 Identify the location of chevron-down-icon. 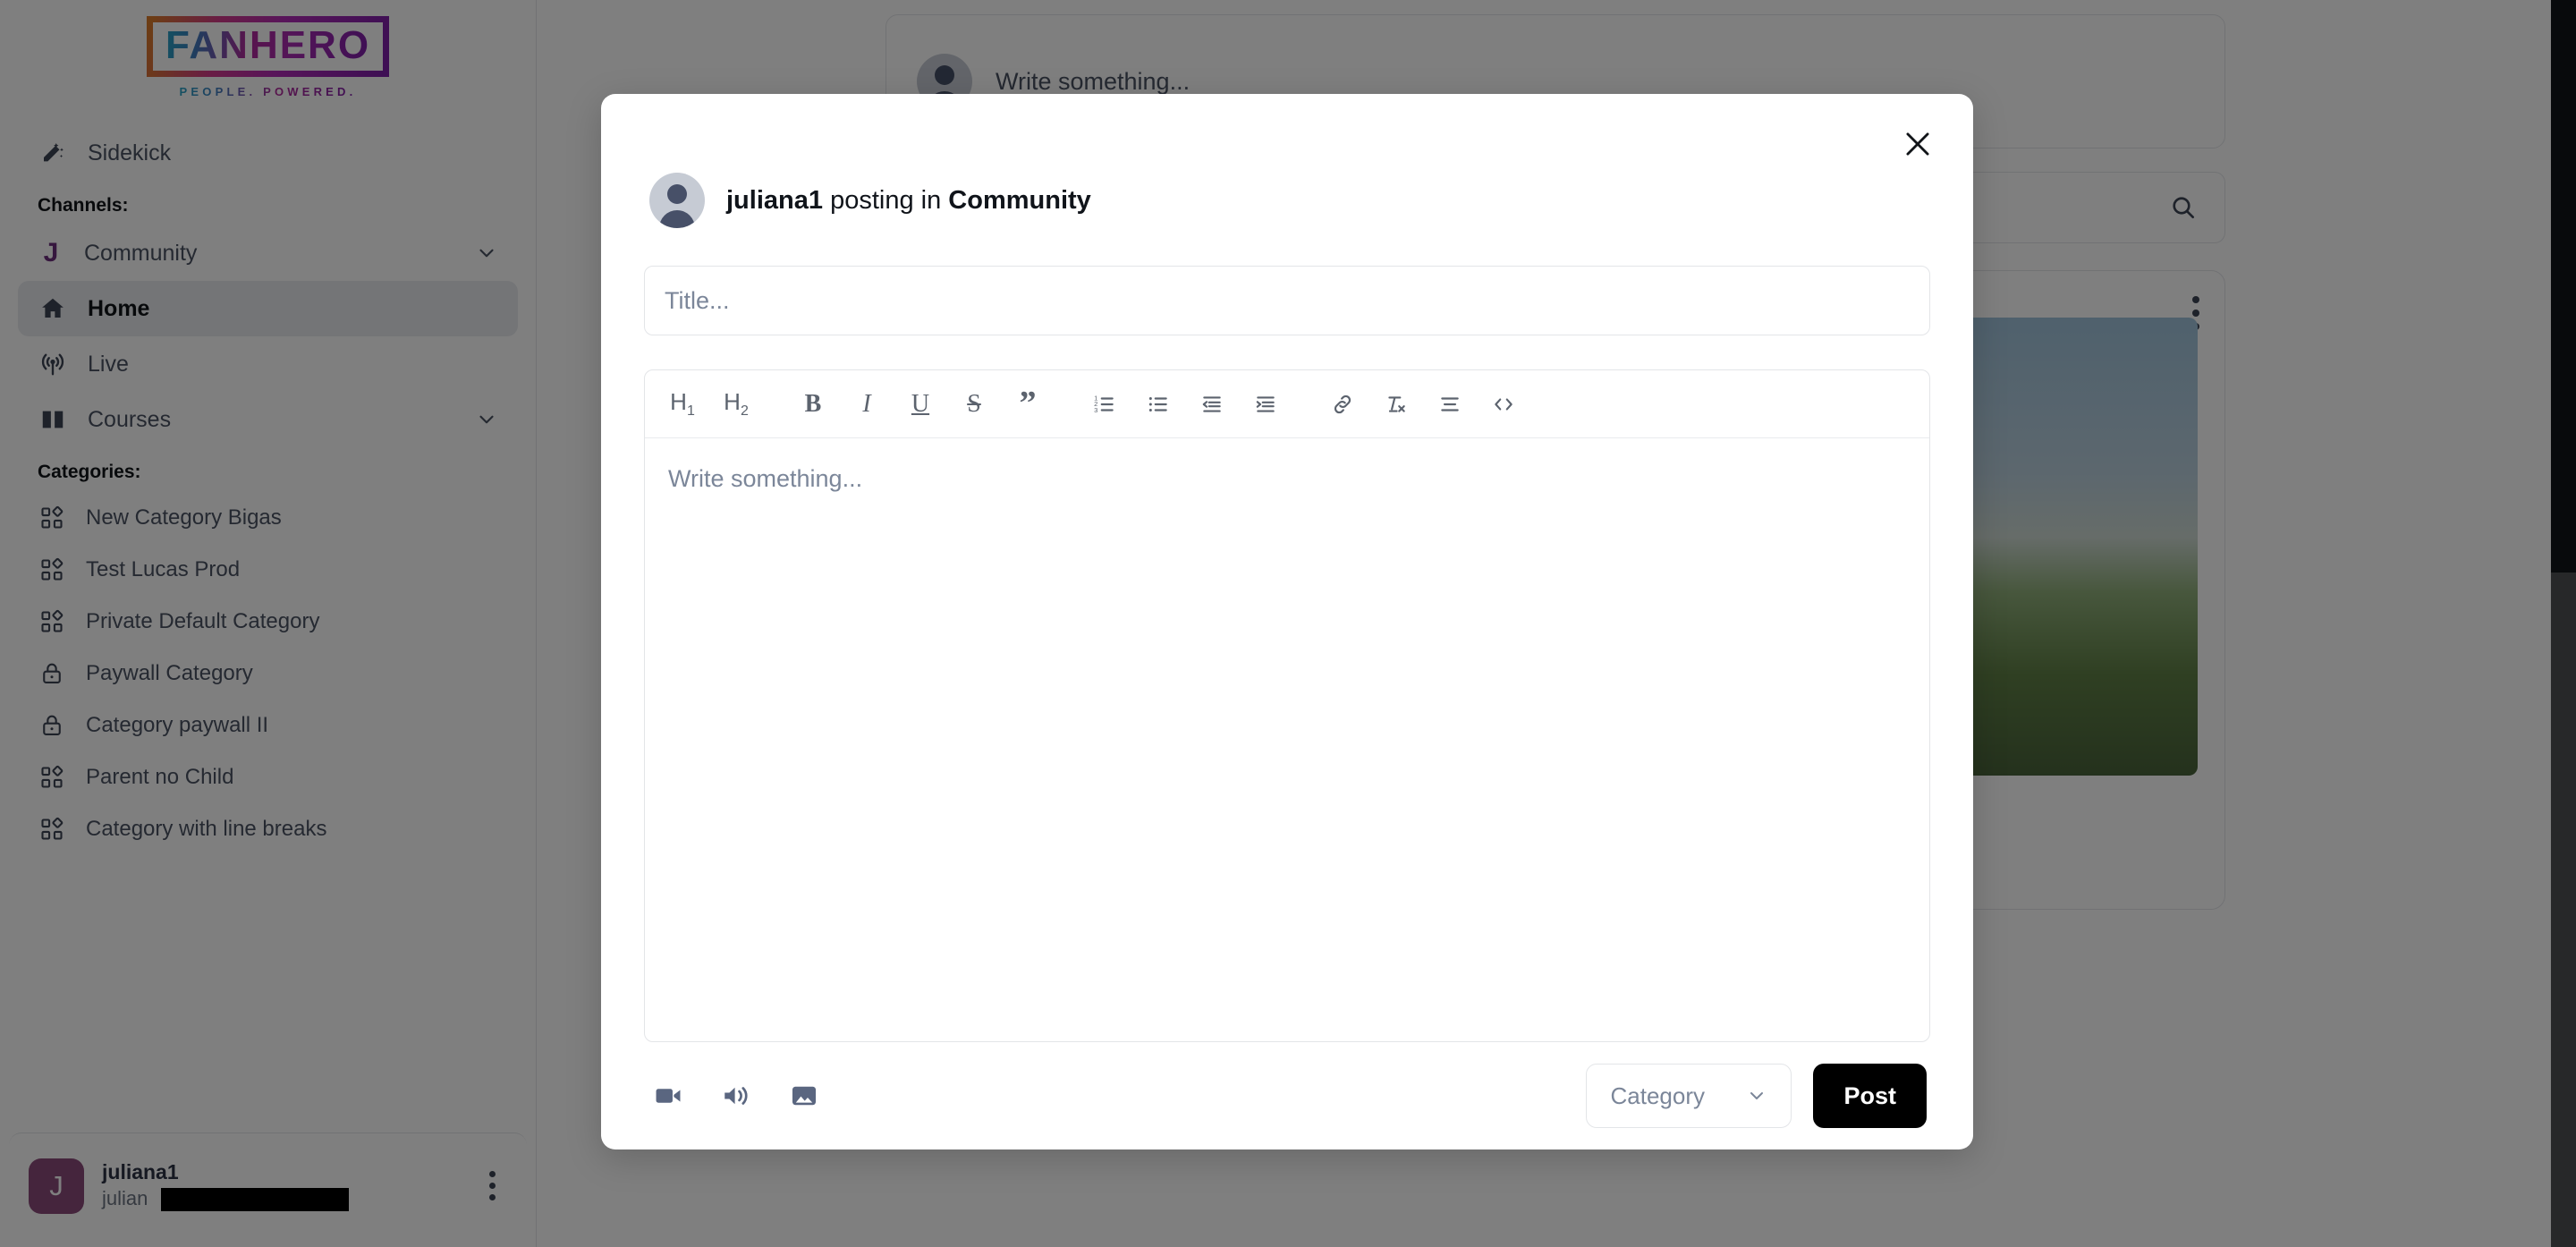
(1756, 1096).